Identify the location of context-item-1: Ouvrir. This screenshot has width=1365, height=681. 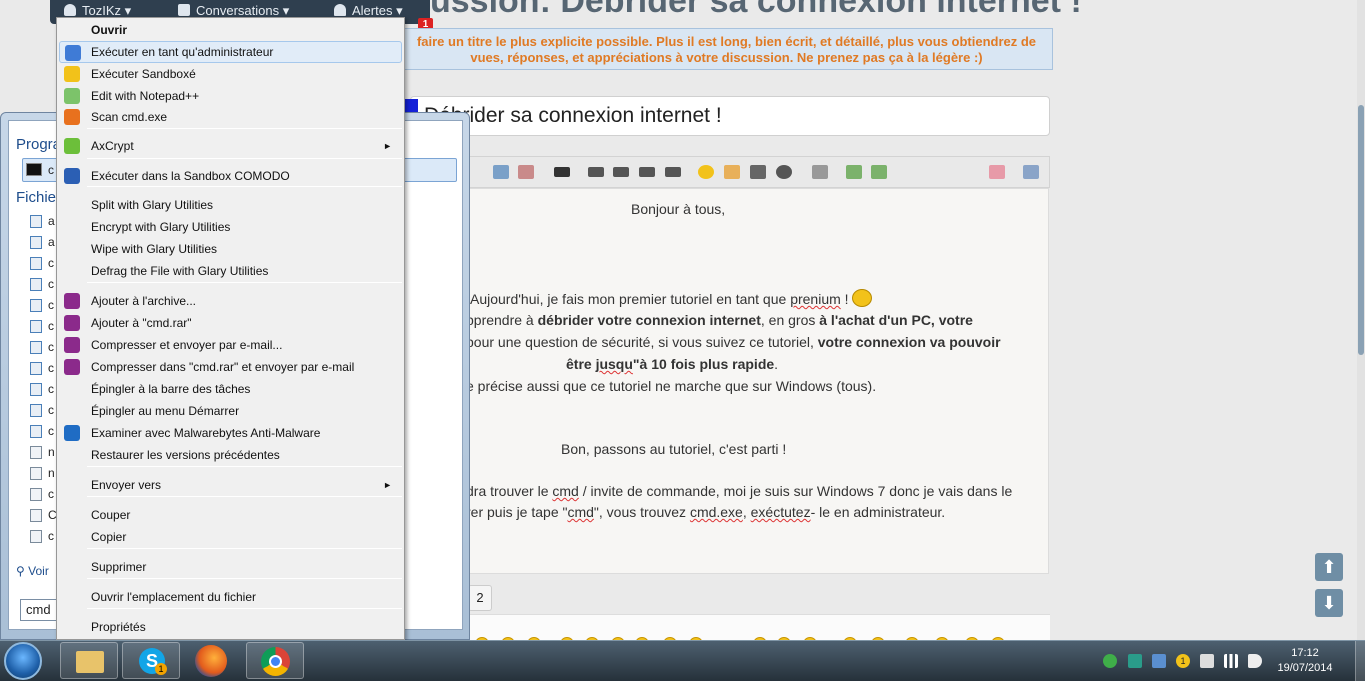
(230, 30).